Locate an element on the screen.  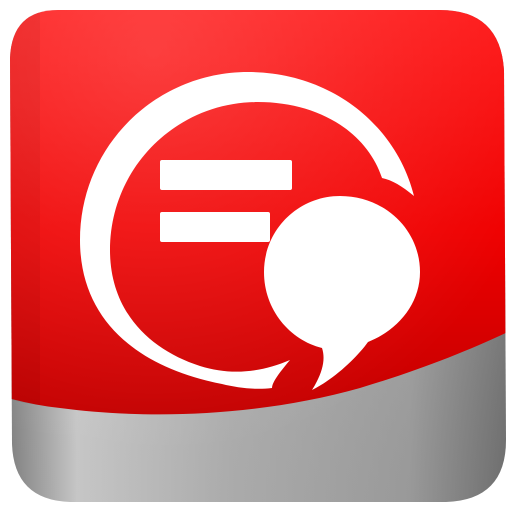
message-line-bottom is located at coordinates (215, 227).